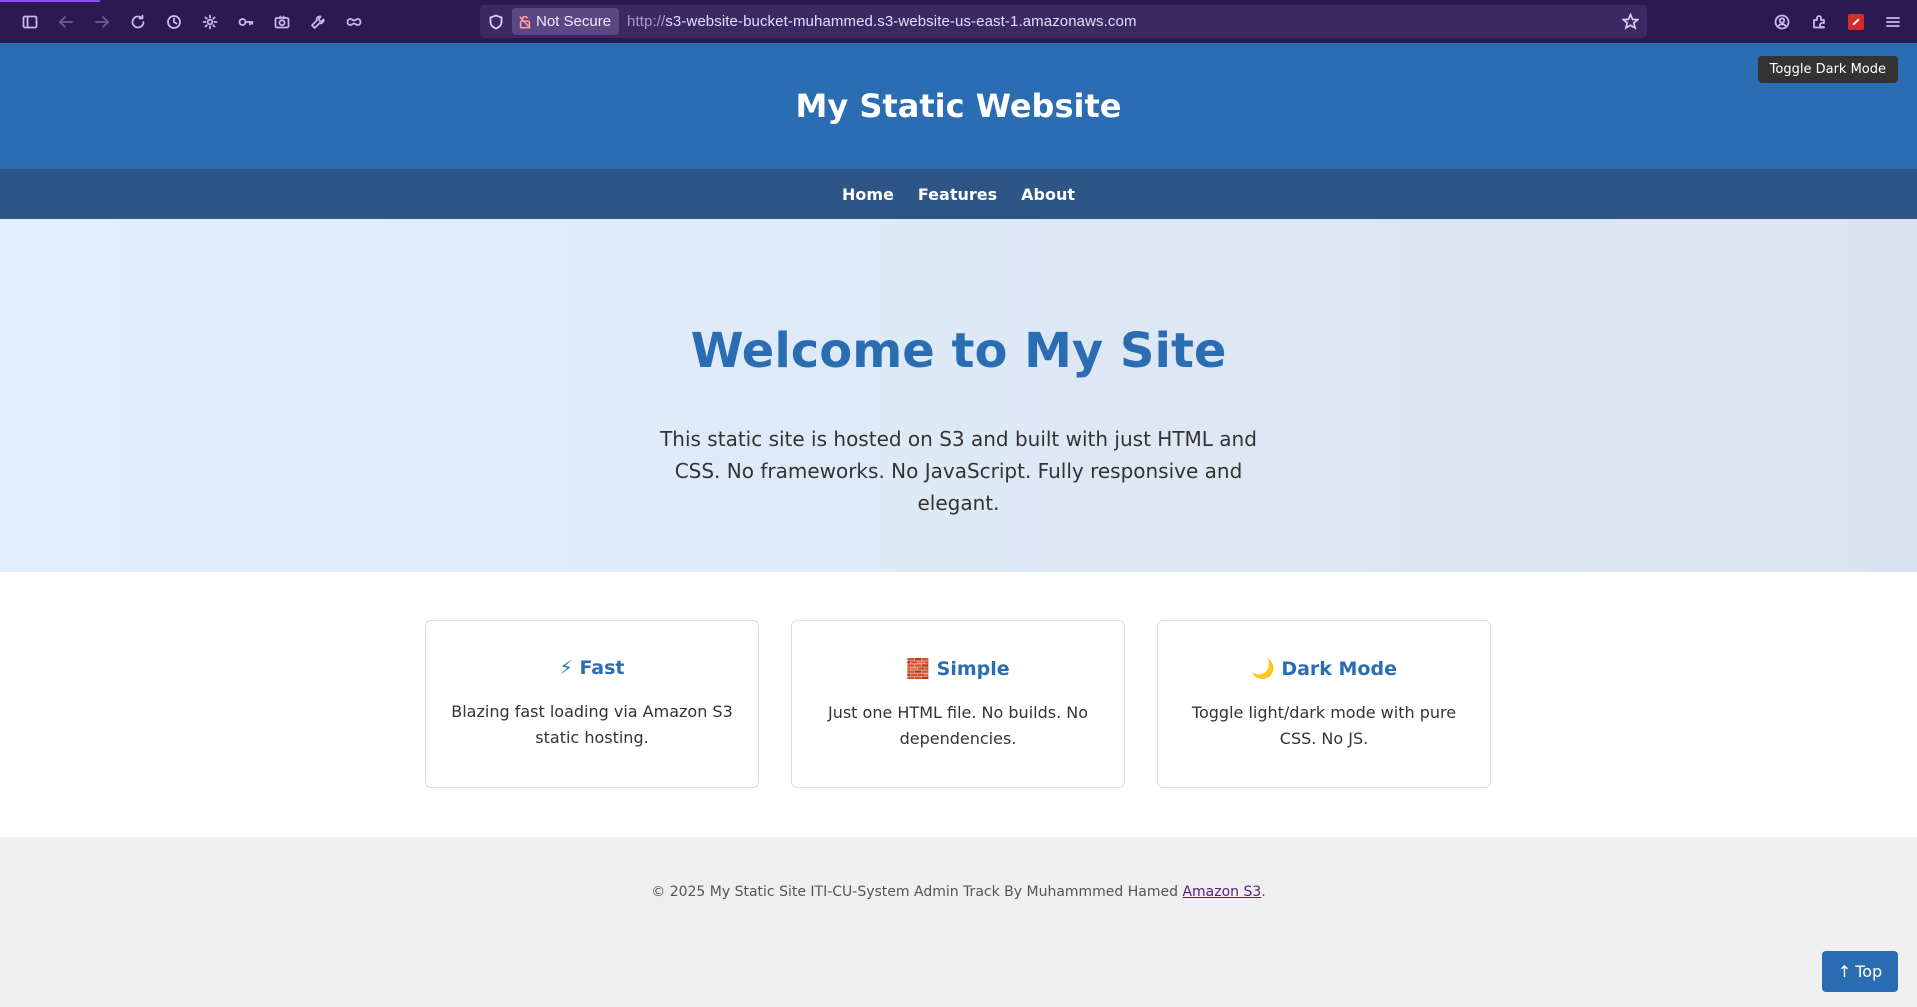 This screenshot has width=1917, height=1007. I want to click on forward-icon, so click(102, 22).